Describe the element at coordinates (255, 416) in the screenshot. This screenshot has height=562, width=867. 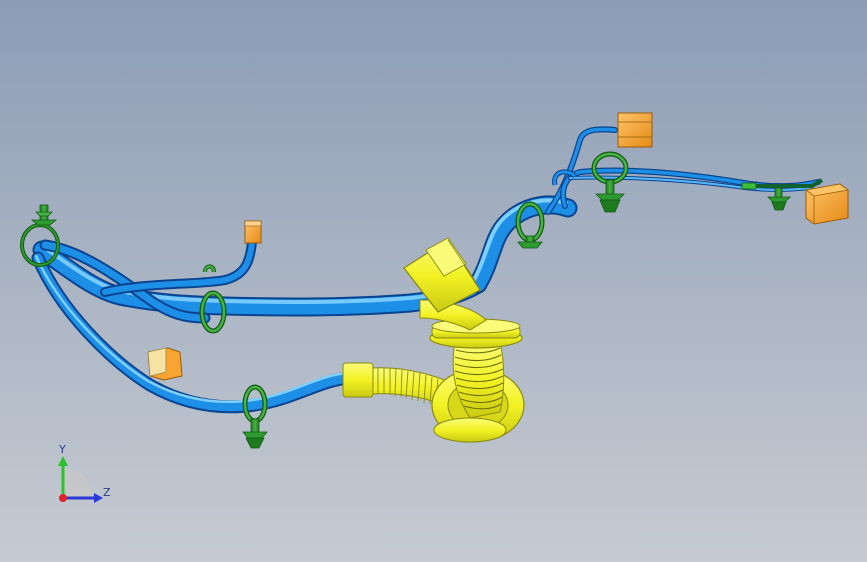
I see `clip-lower-branch` at that location.